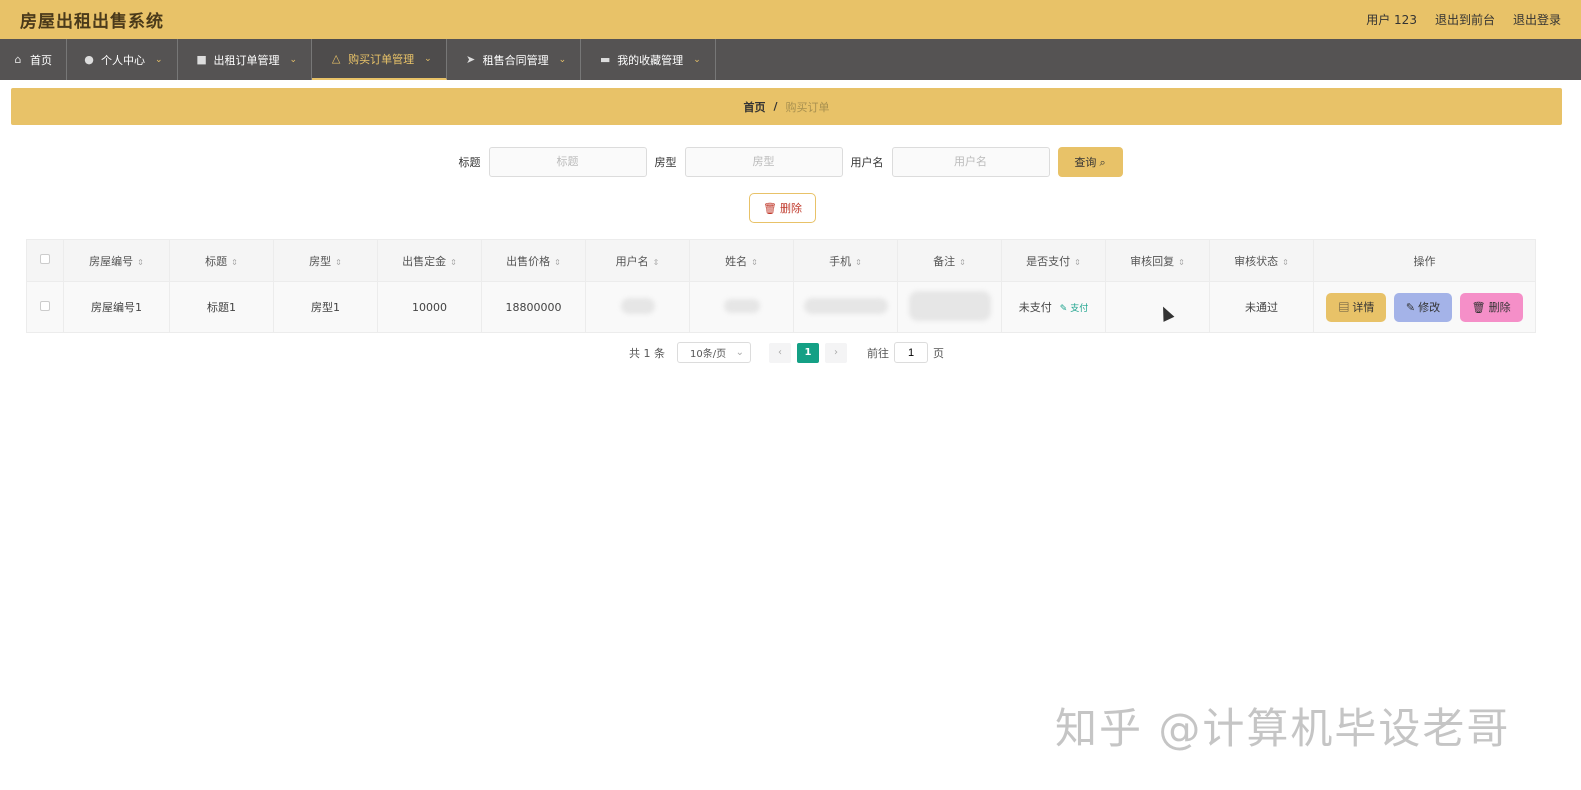  What do you see at coordinates (116, 260) in the screenshot?
I see `col-house-no: 房屋编号 ⇕` at bounding box center [116, 260].